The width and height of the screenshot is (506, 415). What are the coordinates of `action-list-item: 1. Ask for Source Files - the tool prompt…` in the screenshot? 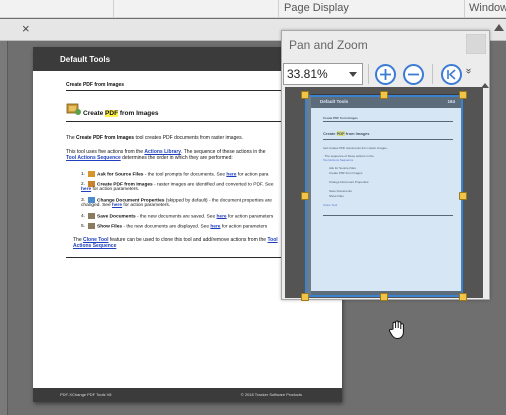 It's located at (174, 174).